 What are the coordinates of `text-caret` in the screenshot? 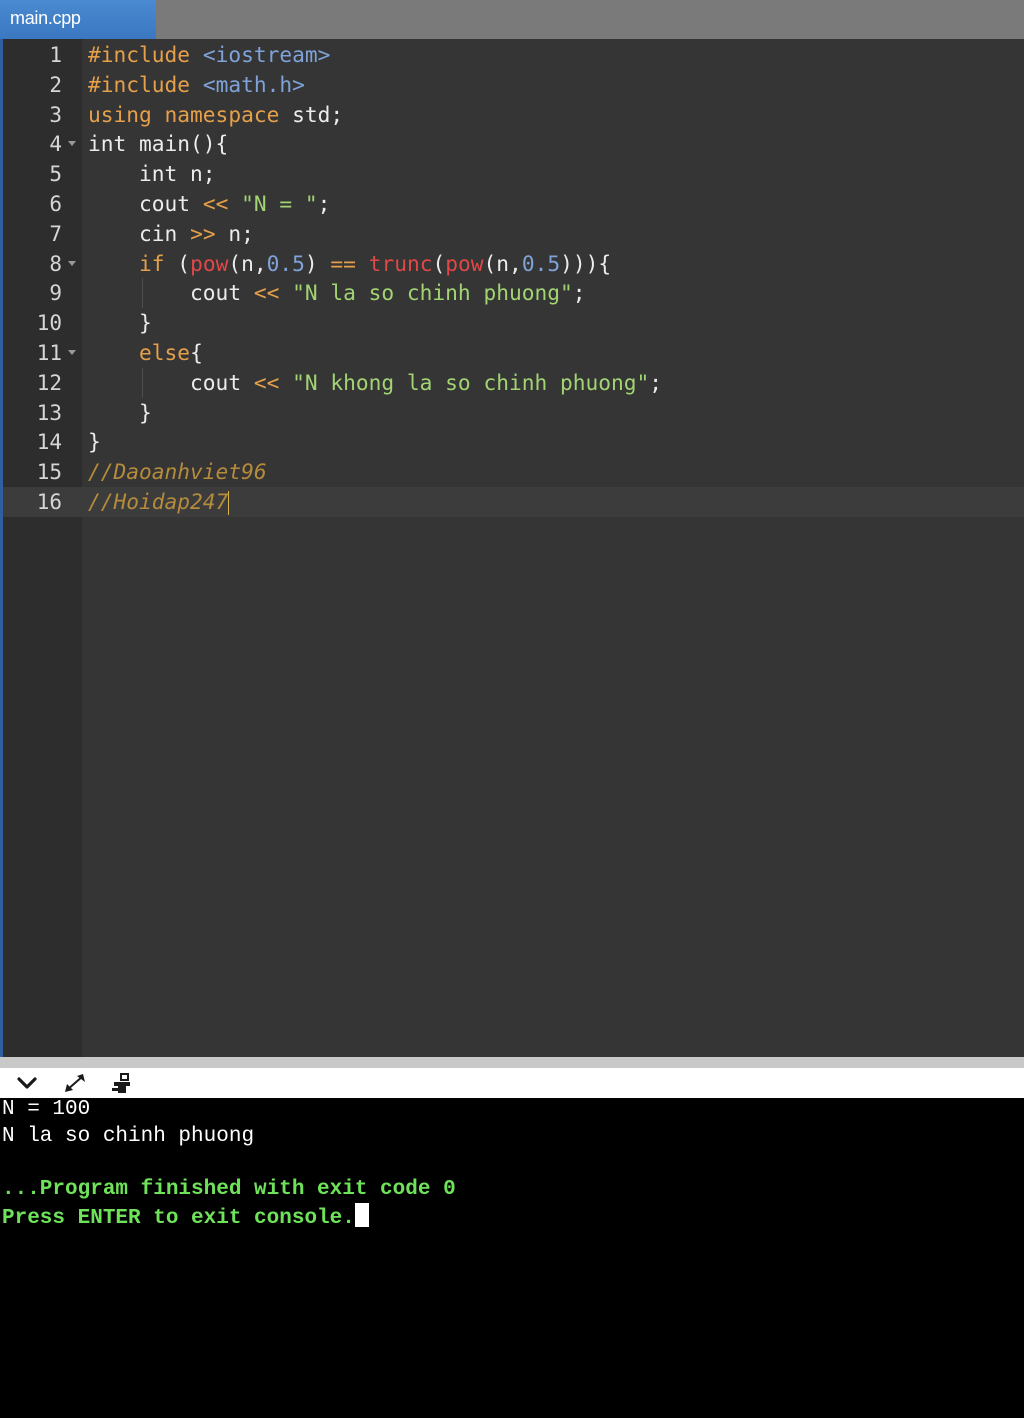 It's located at (229, 503).